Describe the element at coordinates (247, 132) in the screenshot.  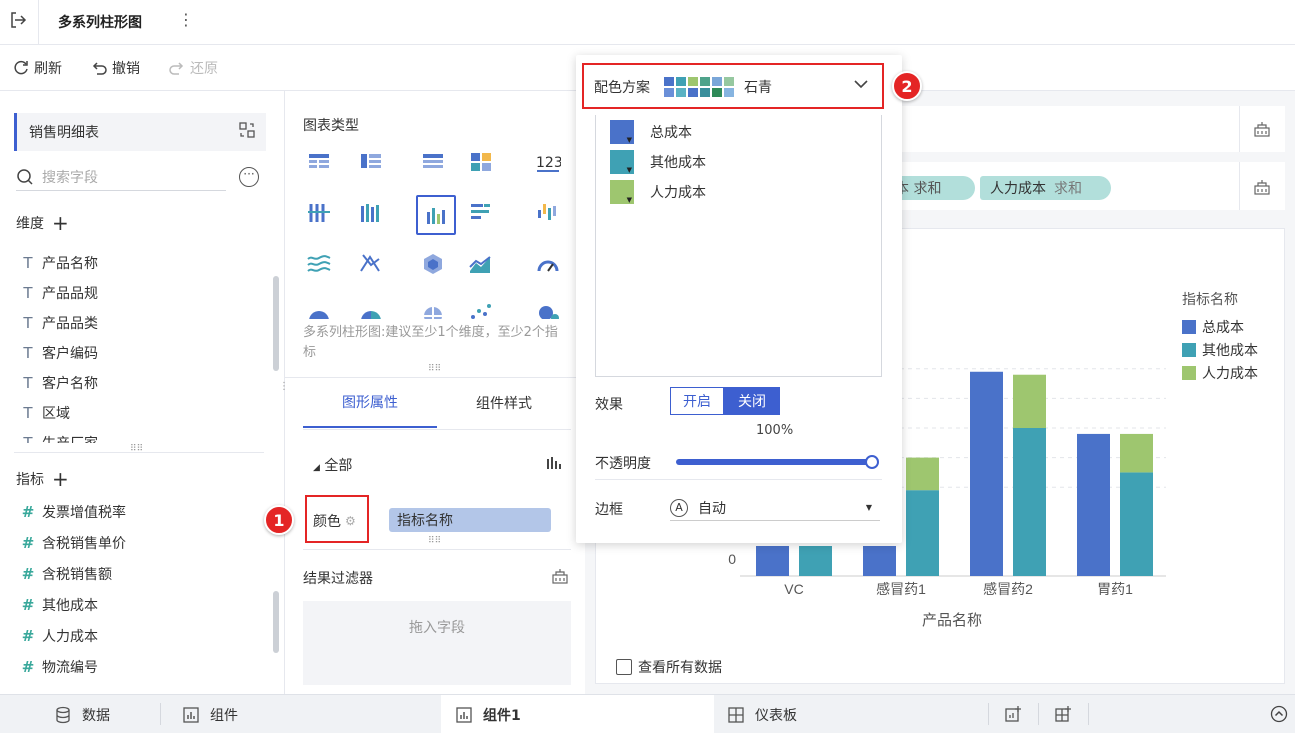
I see `switch-dataset-icon` at that location.